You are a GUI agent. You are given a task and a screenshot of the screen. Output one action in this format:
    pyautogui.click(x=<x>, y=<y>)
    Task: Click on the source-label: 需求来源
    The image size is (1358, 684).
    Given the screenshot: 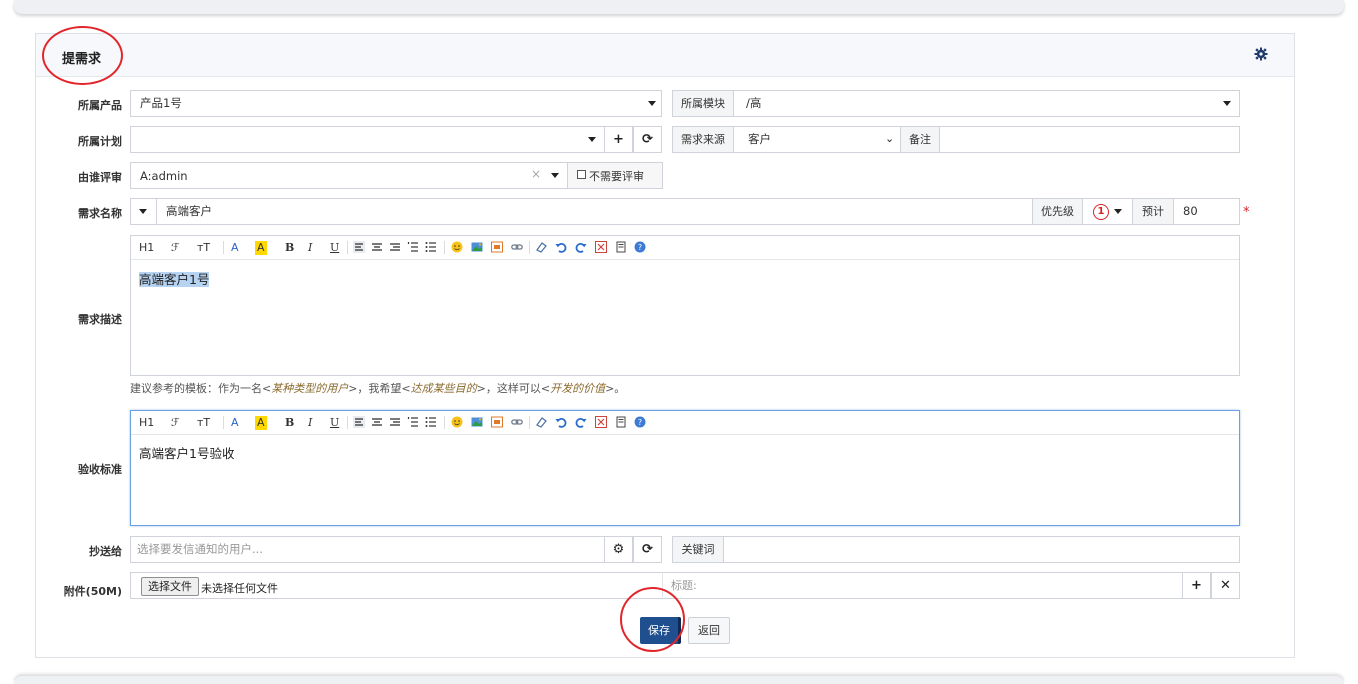 What is the action you would take?
    pyautogui.click(x=703, y=139)
    